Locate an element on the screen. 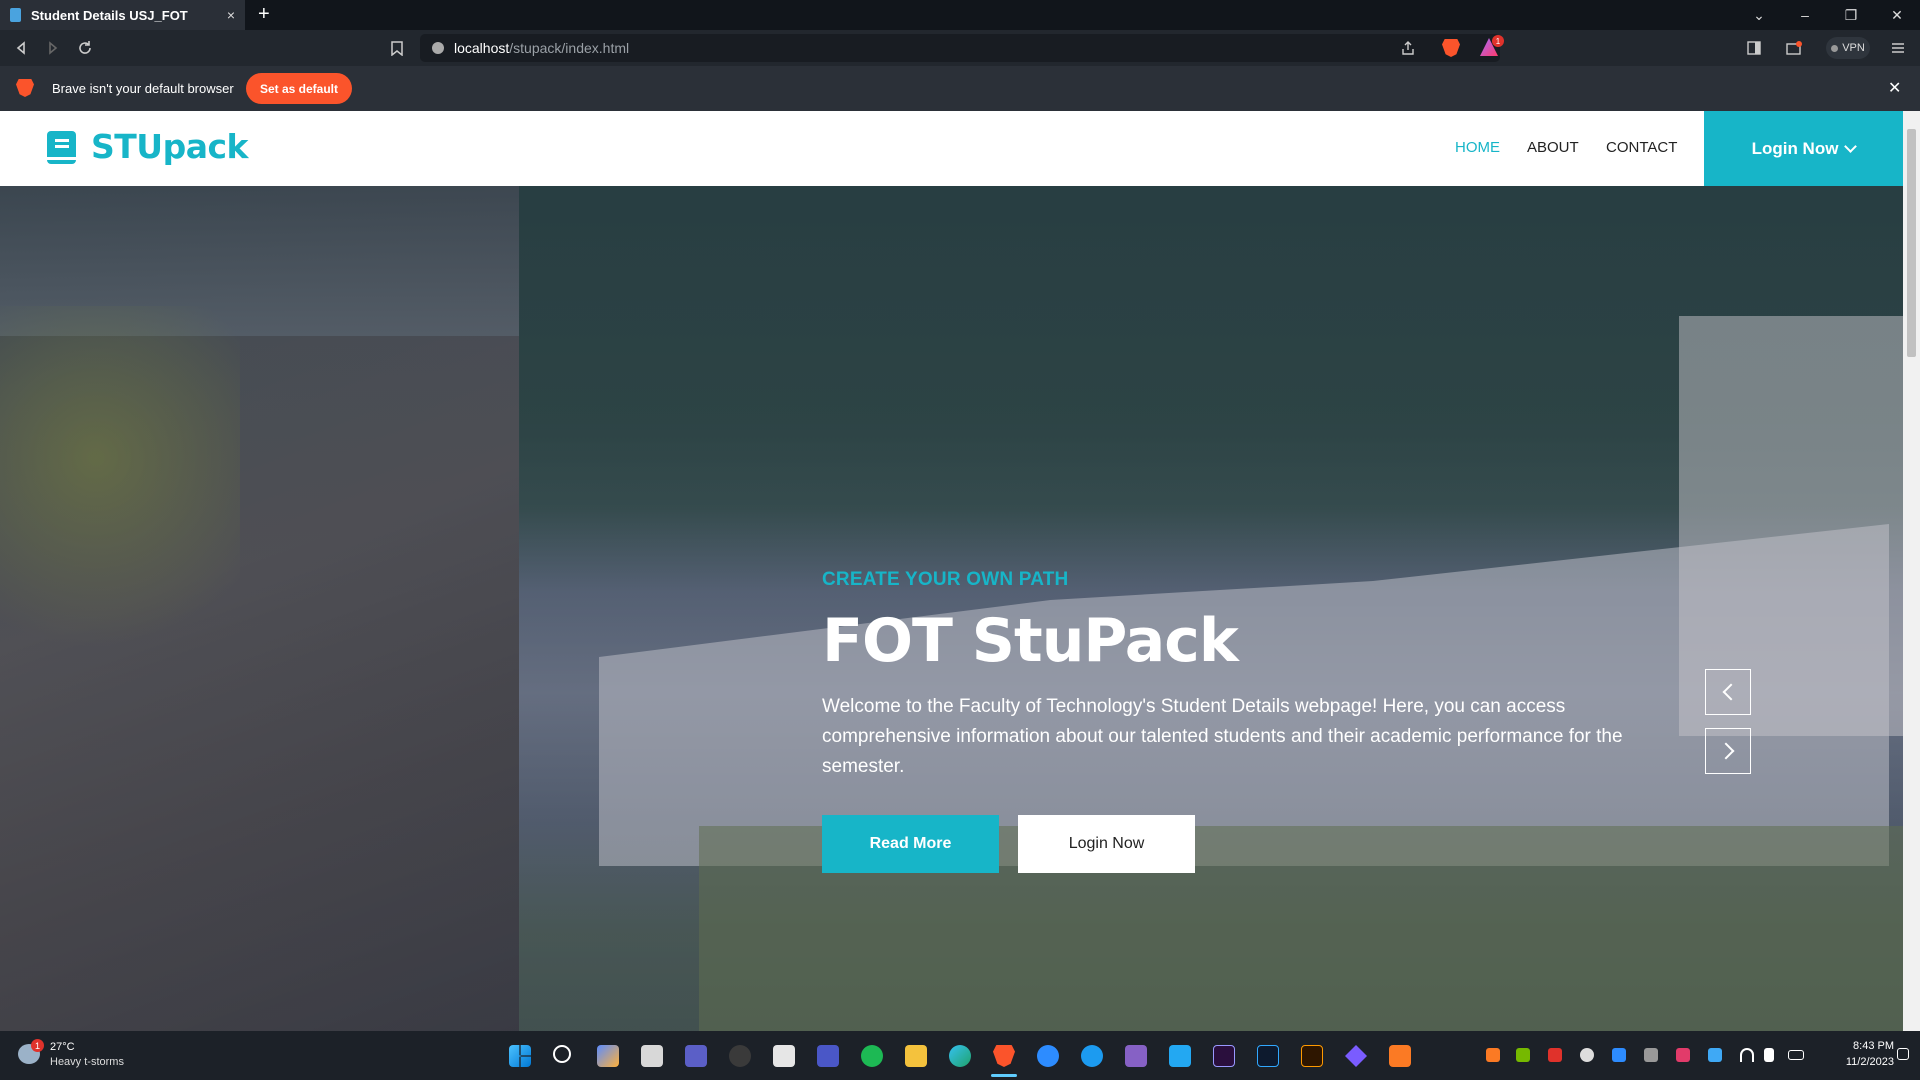 This screenshot has width=1920, height=1080. photoshop-icon is located at coordinates (1268, 1056).